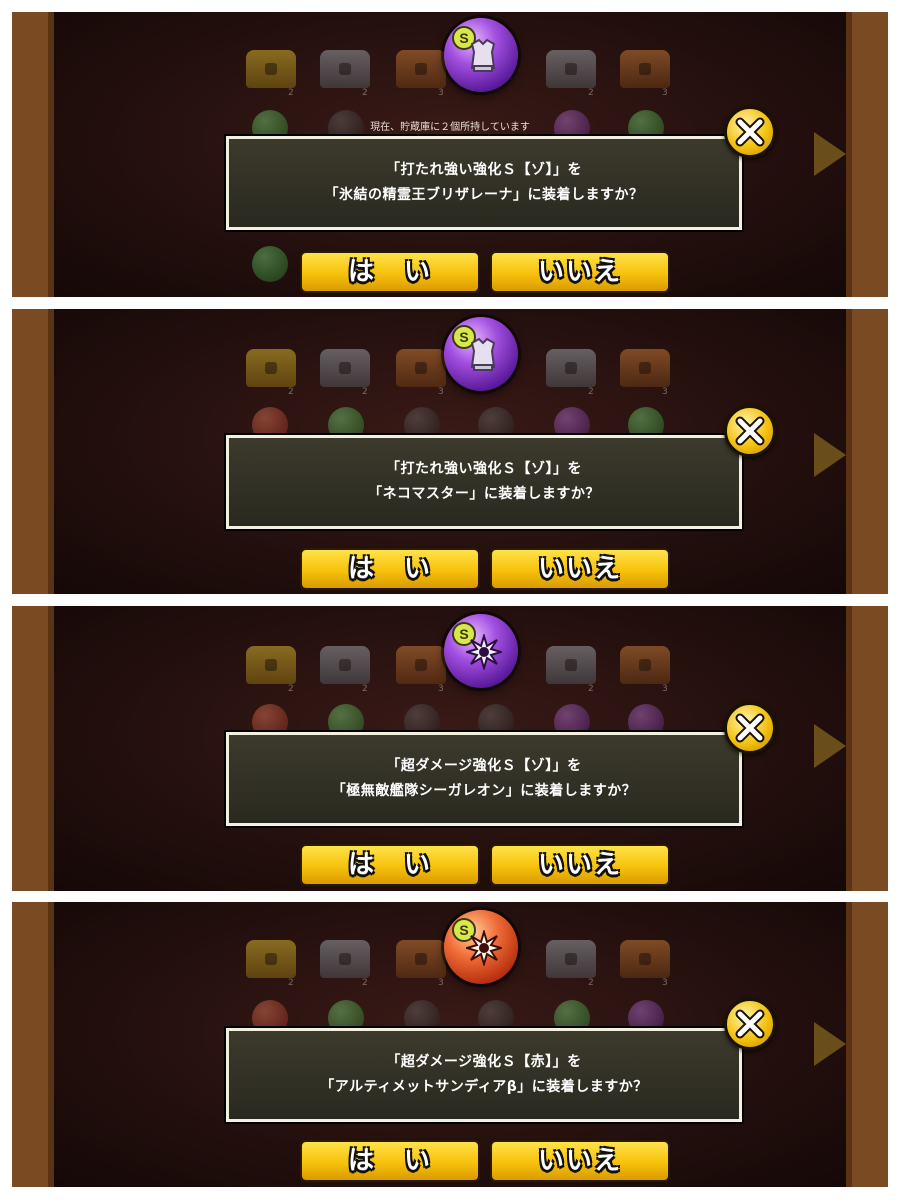 The height and width of the screenshot is (1200, 900). I want to click on dialog-target-line: 「極無敵艦隊シーガレオン」に装着しますか？, so click(484, 791).